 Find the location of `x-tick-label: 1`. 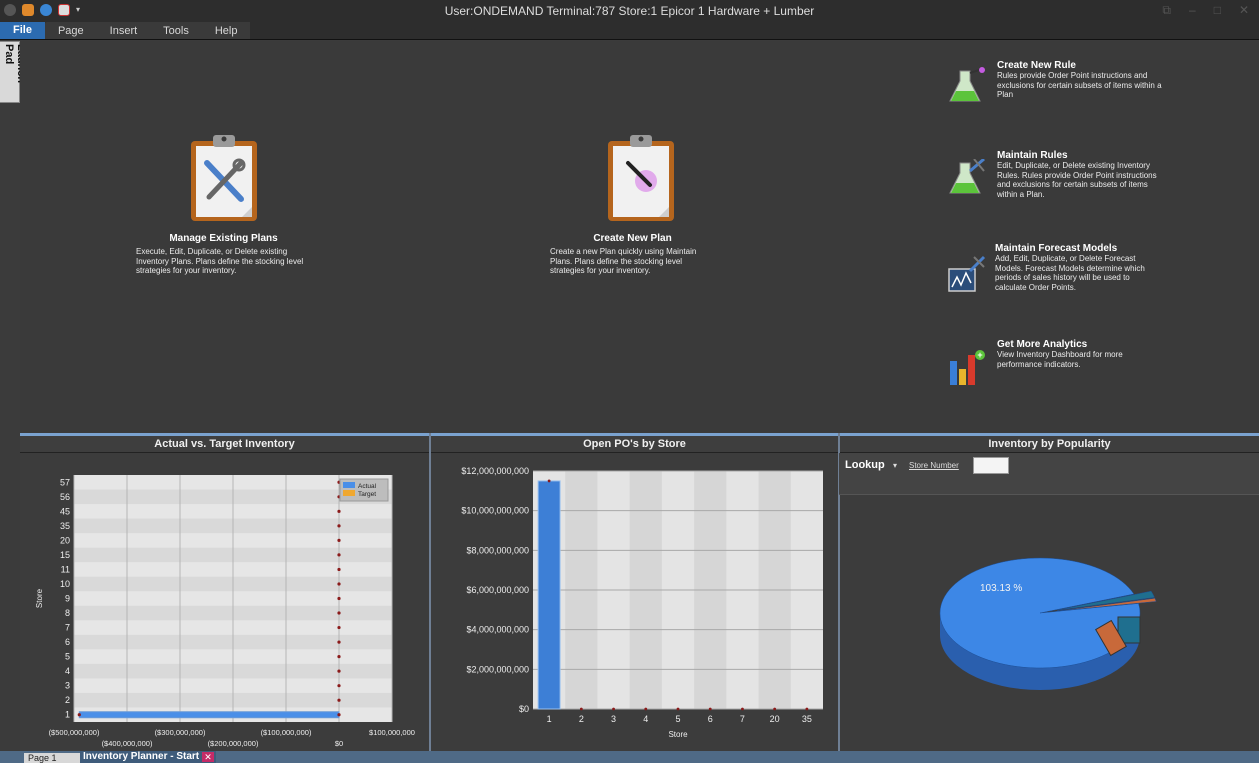

x-tick-label: 1 is located at coordinates (549, 719).